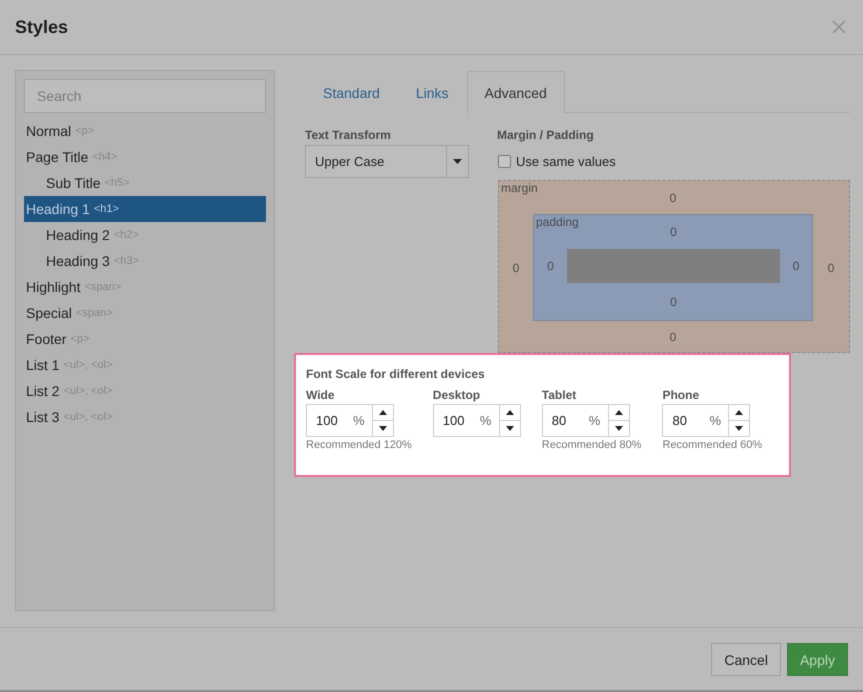  I want to click on checkbox, so click(504, 161).